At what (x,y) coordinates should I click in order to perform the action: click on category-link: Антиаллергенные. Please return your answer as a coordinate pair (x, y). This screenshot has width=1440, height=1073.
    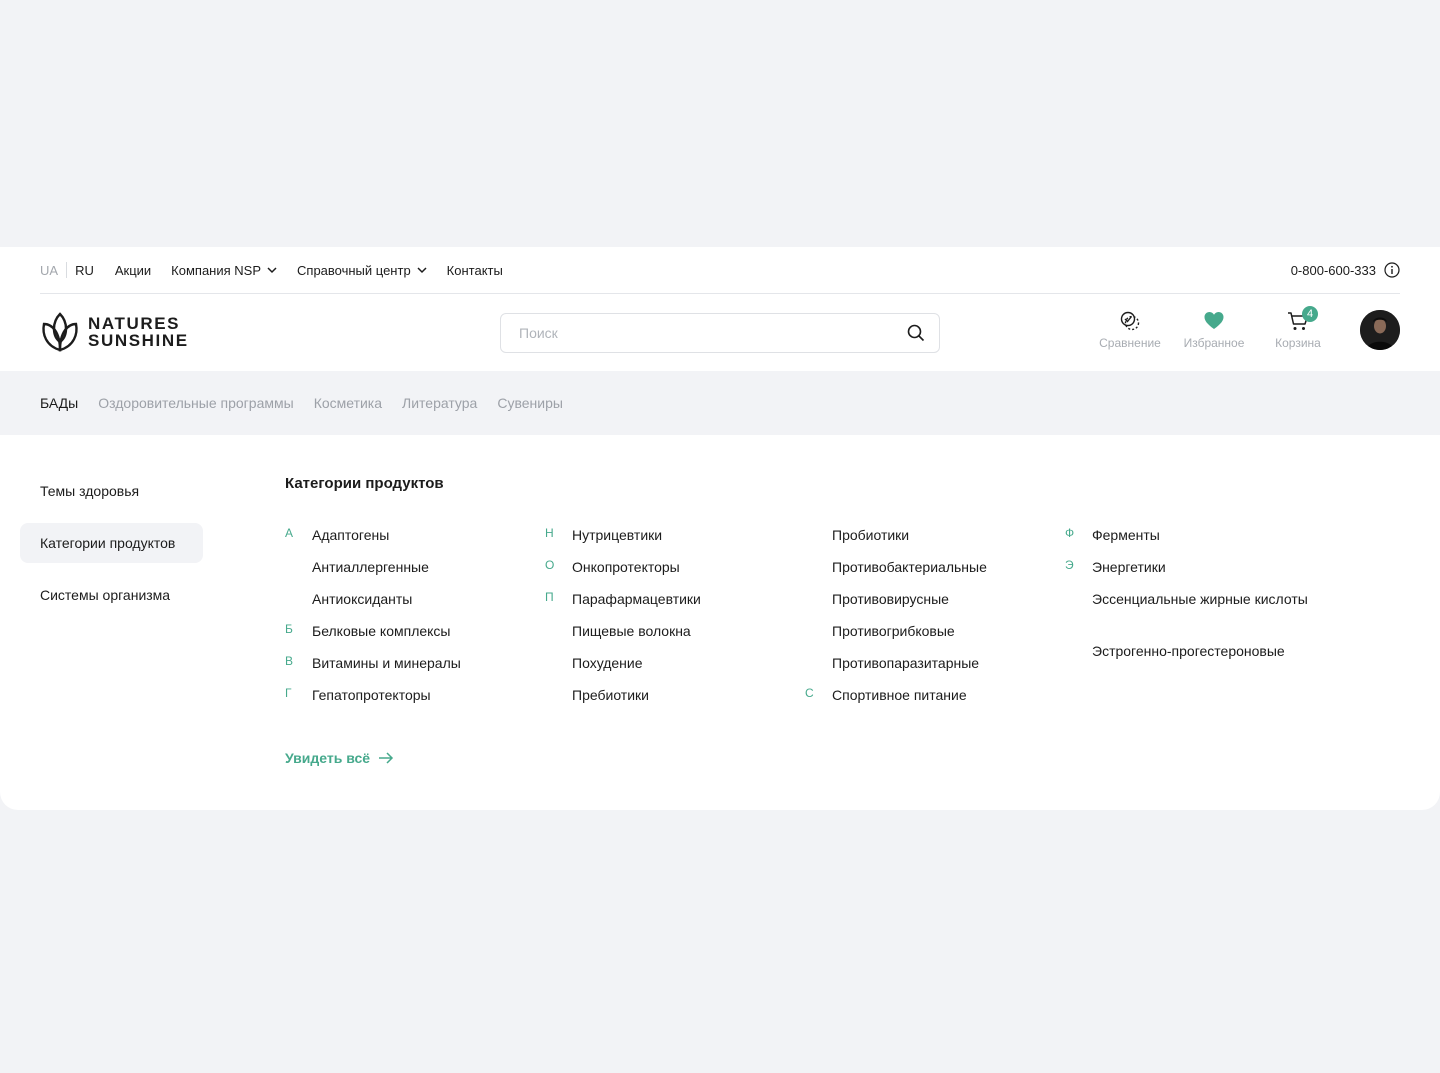
    Looking at the image, I should click on (370, 567).